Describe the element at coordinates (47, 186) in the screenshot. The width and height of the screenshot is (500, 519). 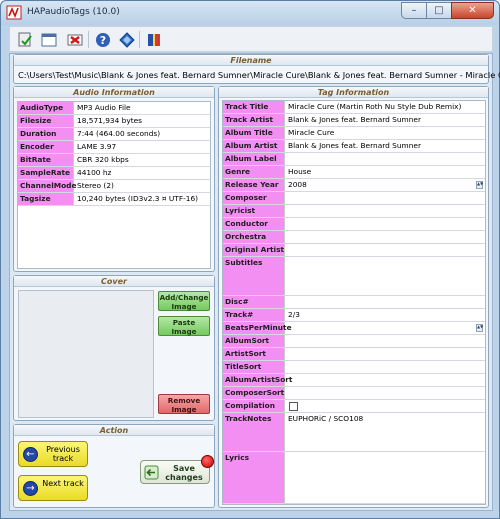
I see `field-label: ChannelMode` at that location.